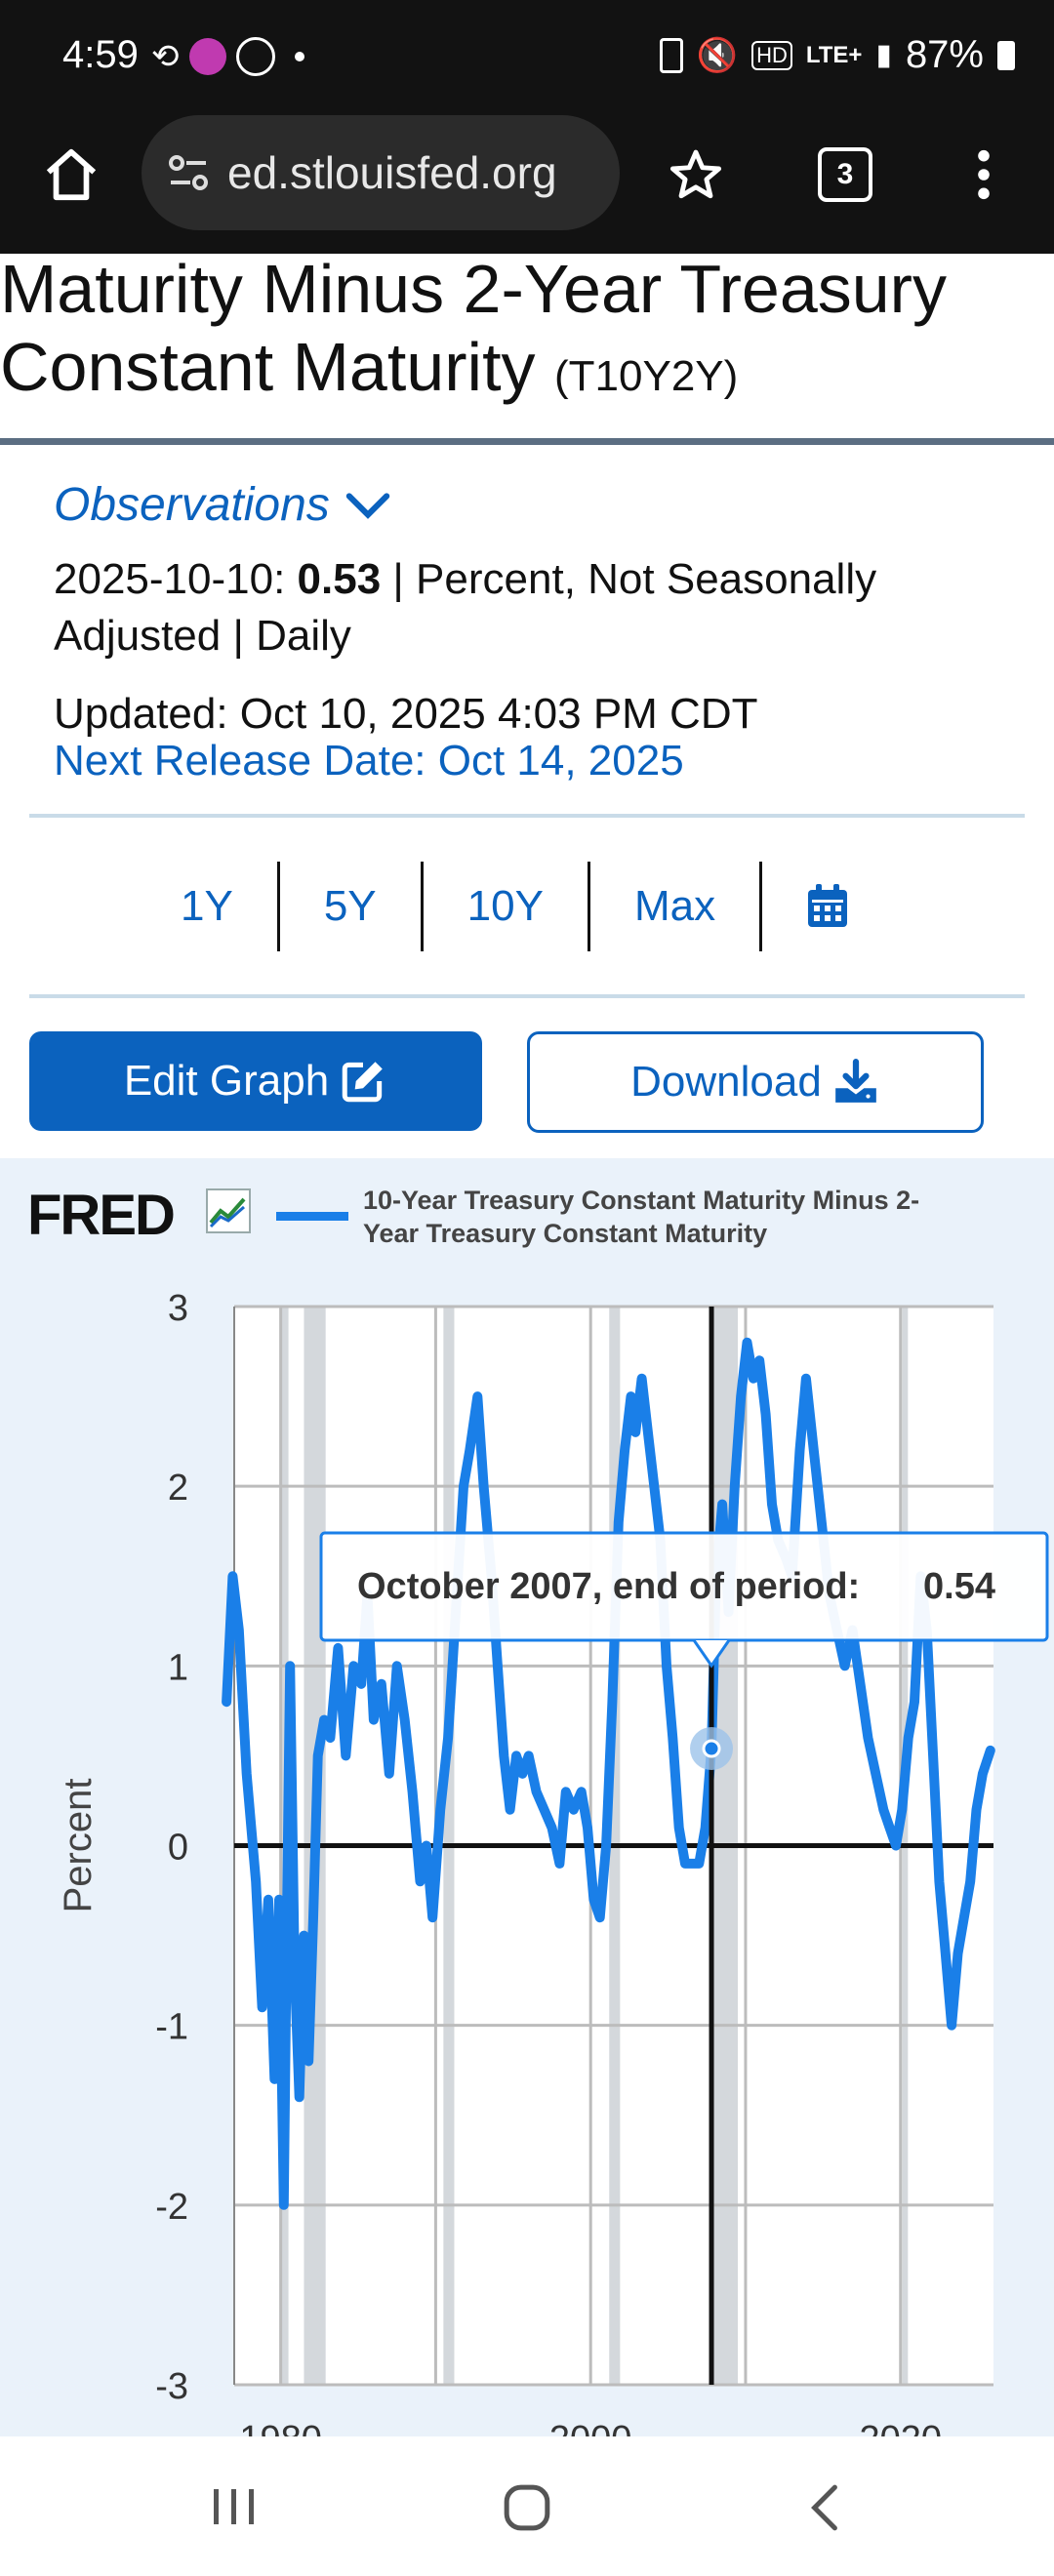 The width and height of the screenshot is (1054, 2576). Describe the element at coordinates (671, 55) in the screenshot. I see `battery-saver-icon` at that location.